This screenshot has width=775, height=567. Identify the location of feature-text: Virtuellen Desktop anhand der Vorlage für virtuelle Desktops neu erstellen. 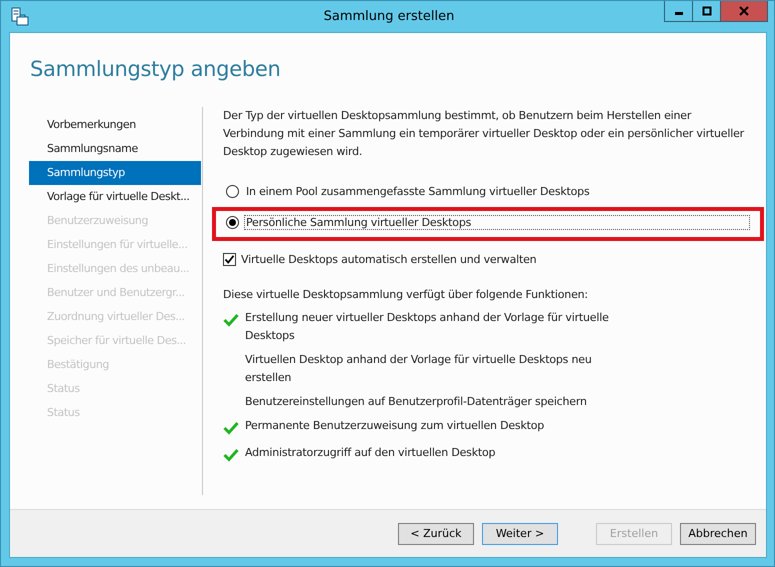
(419, 369).